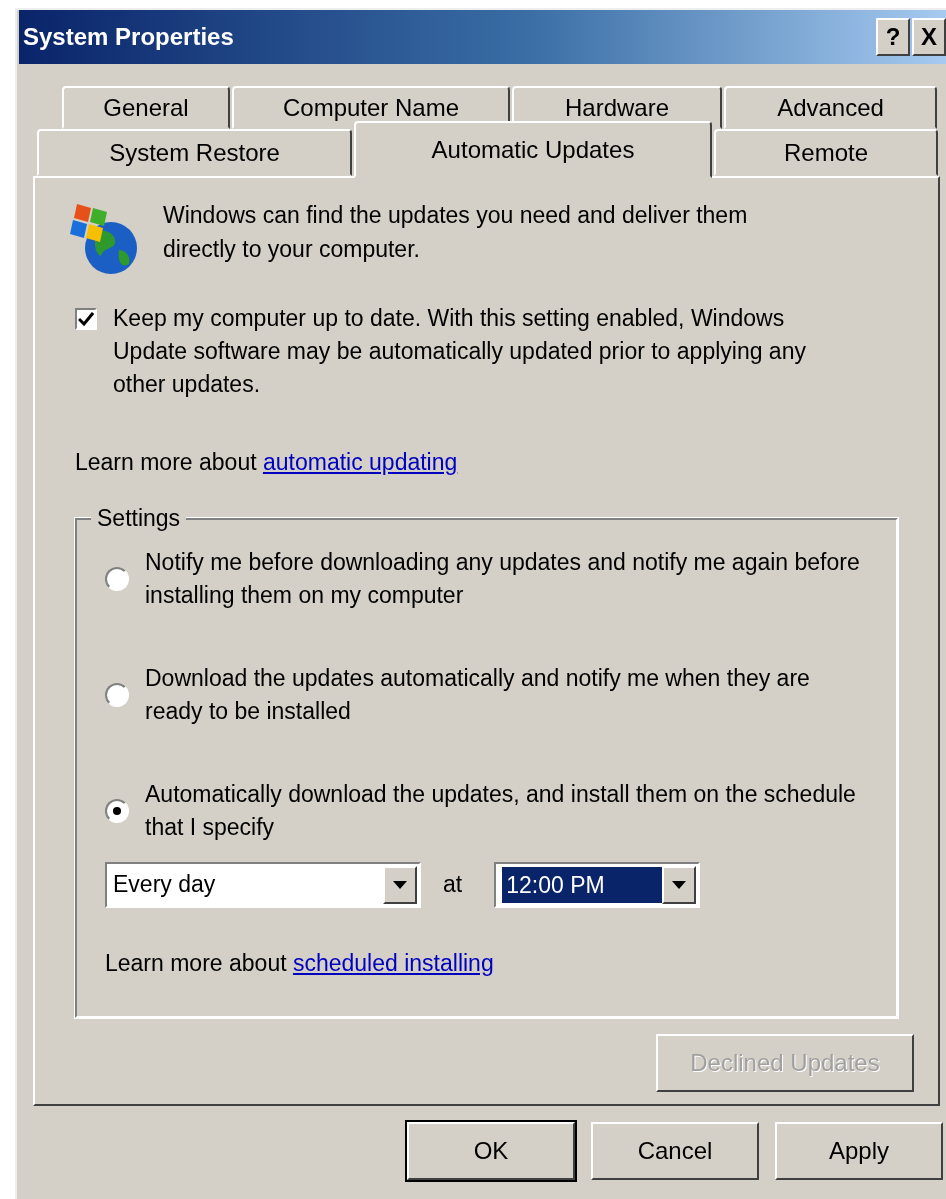 This screenshot has height=1199, width=946. What do you see at coordinates (503, 578) in the screenshot?
I see `radio-label: Notify me before downloading any updates and notify me again before installing them on my computer` at bounding box center [503, 578].